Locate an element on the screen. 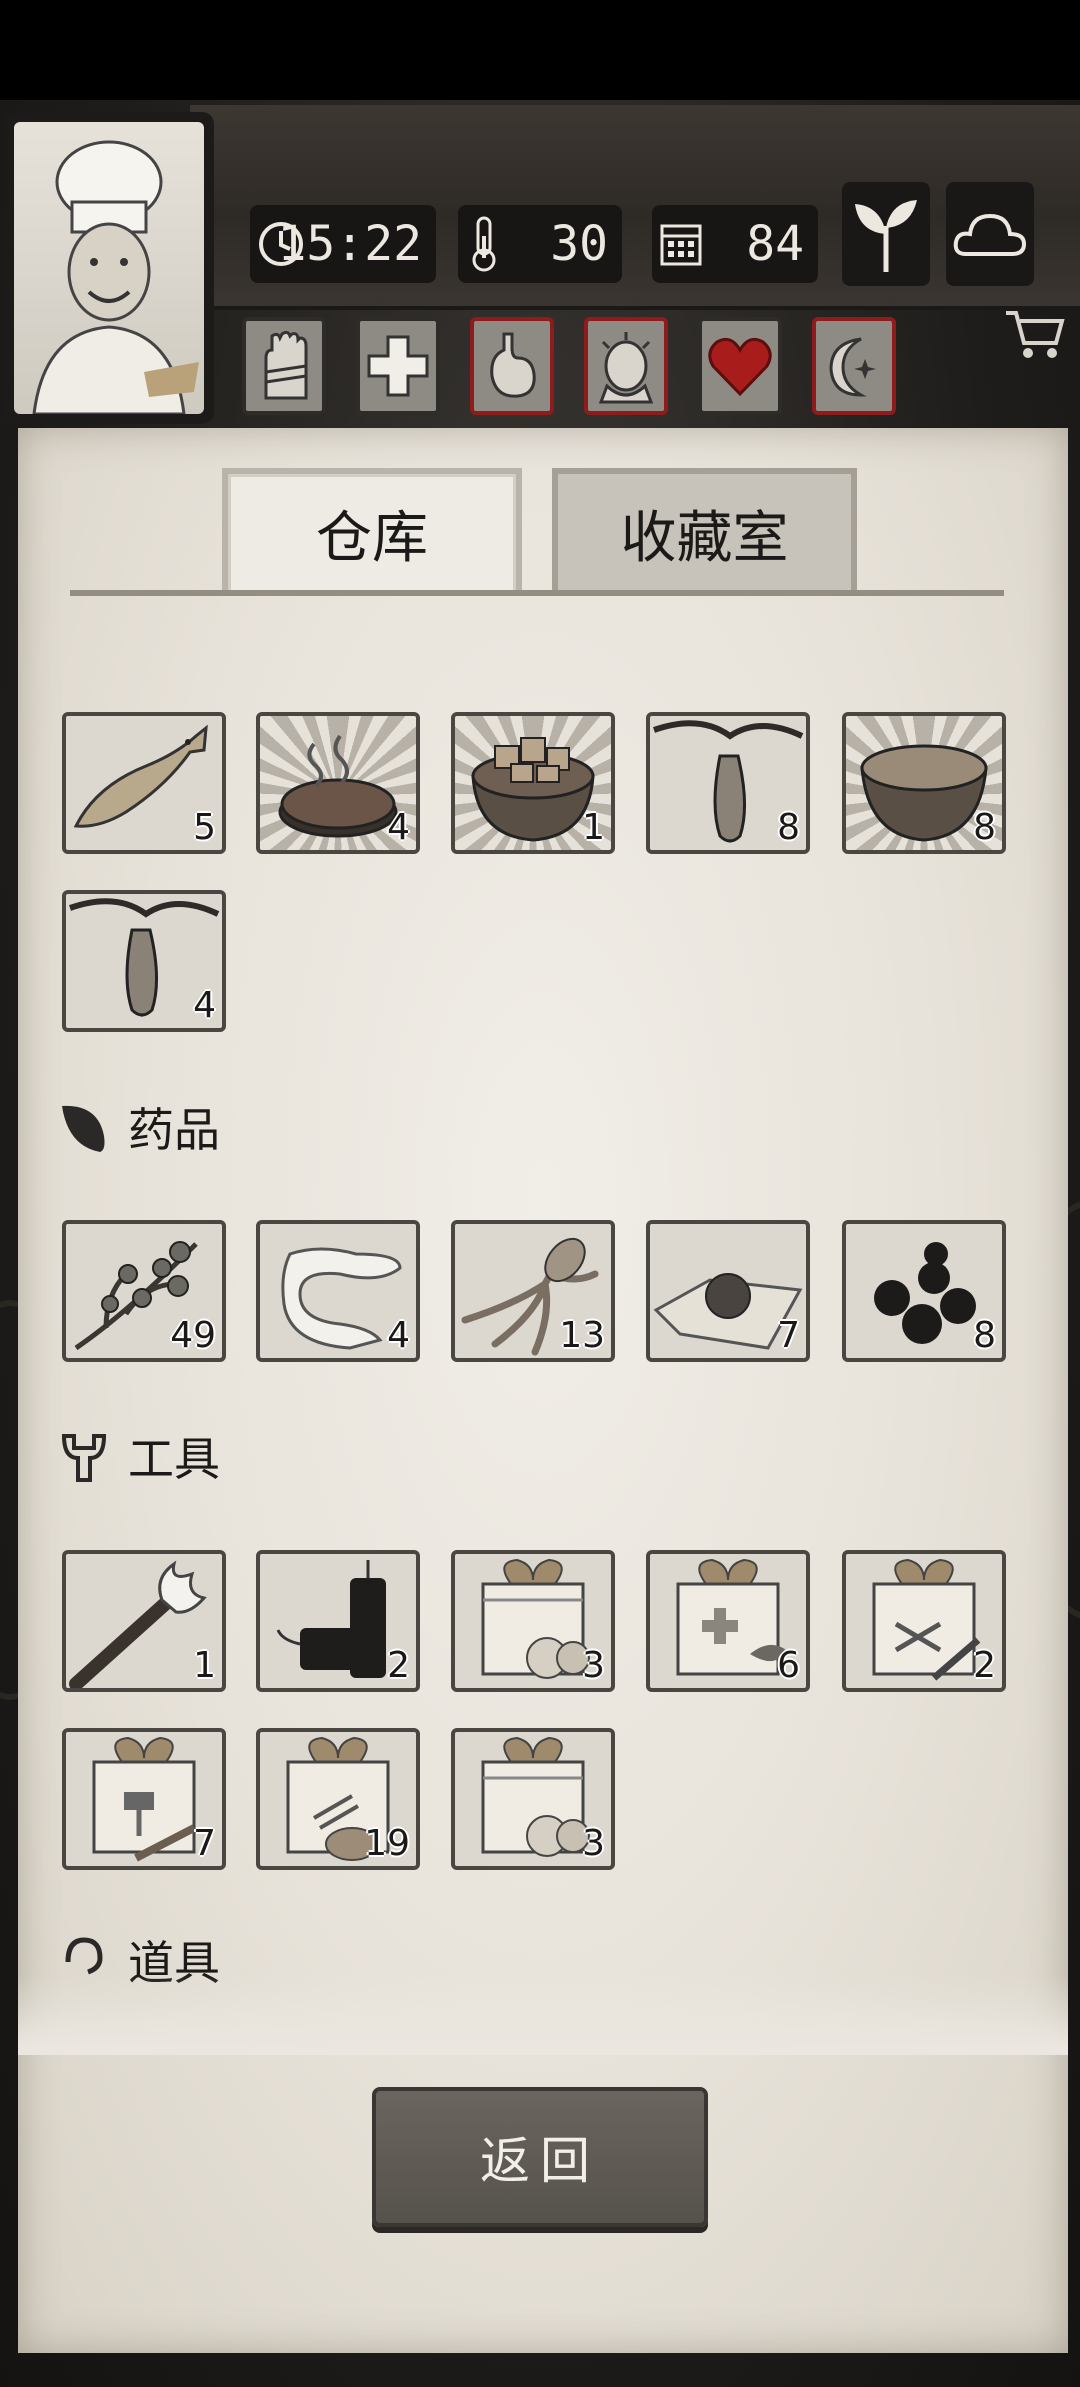  medical-cross-icon is located at coordinates (398, 366).